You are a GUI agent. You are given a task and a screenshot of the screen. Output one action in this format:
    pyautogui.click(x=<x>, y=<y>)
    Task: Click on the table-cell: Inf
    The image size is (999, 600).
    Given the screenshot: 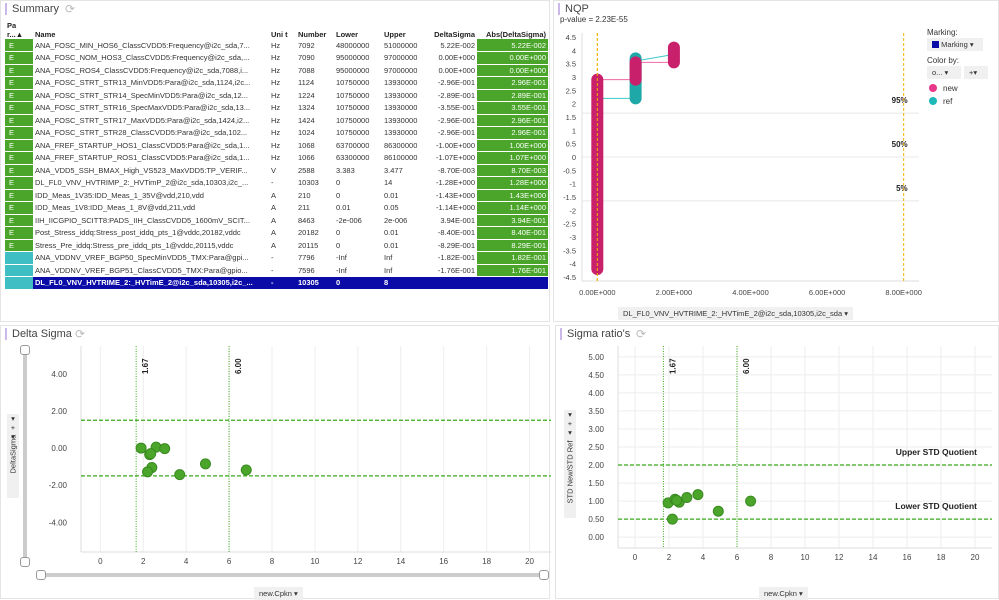 What is the action you would take?
    pyautogui.click(x=404, y=258)
    